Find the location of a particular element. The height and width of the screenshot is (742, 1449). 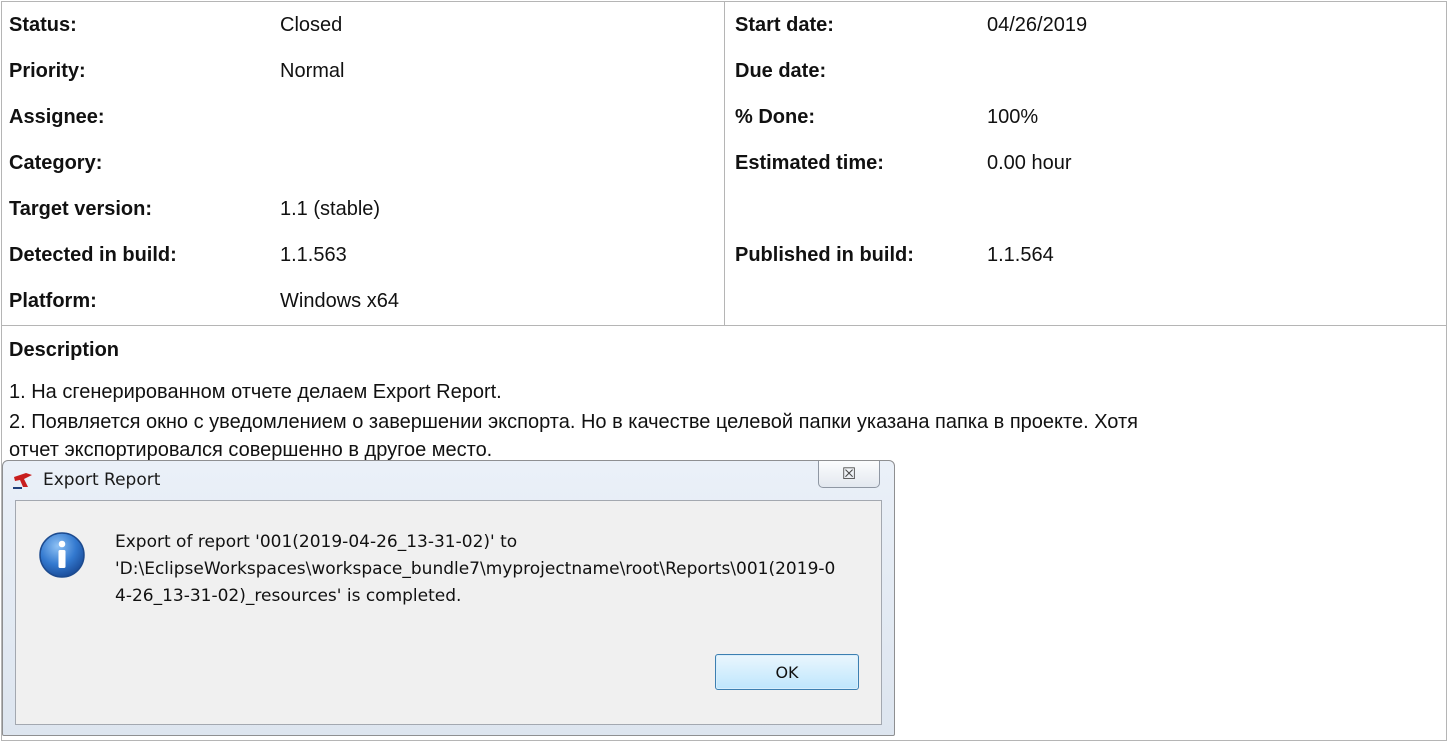

attr-value: 1.1 (stable) is located at coordinates (330, 209).